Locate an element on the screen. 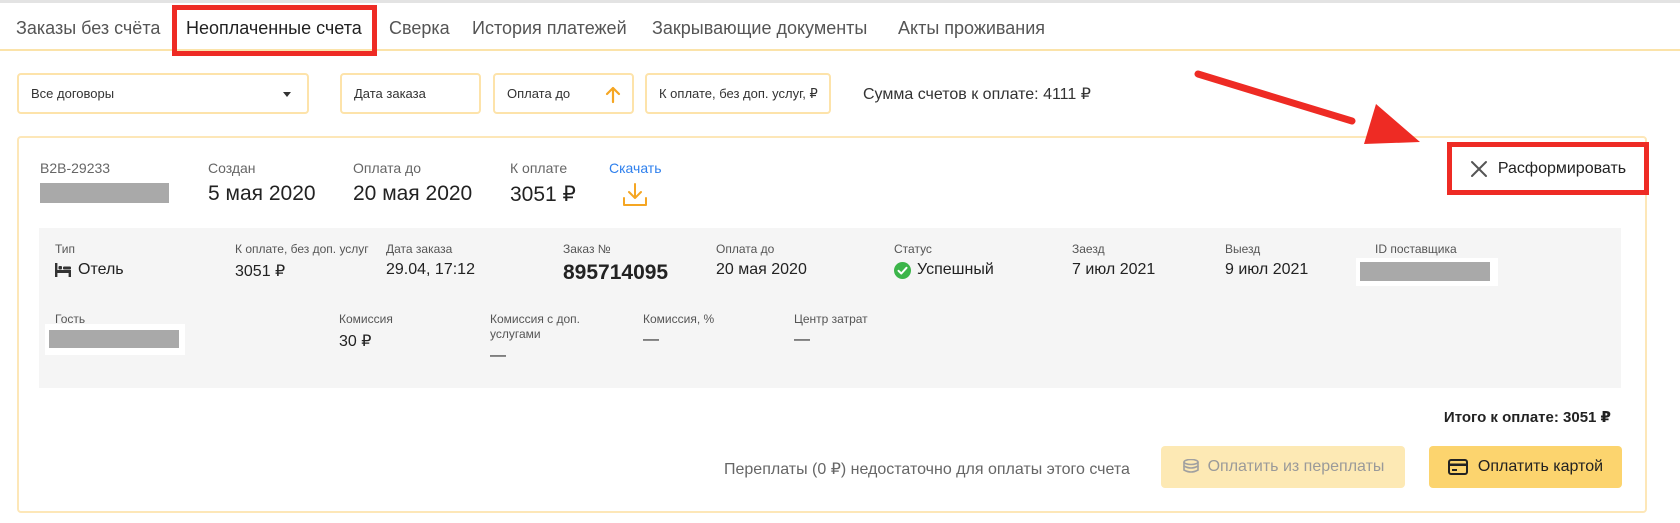 The width and height of the screenshot is (1680, 523). order-date-filter-label: Дата заказа is located at coordinates (390, 93).